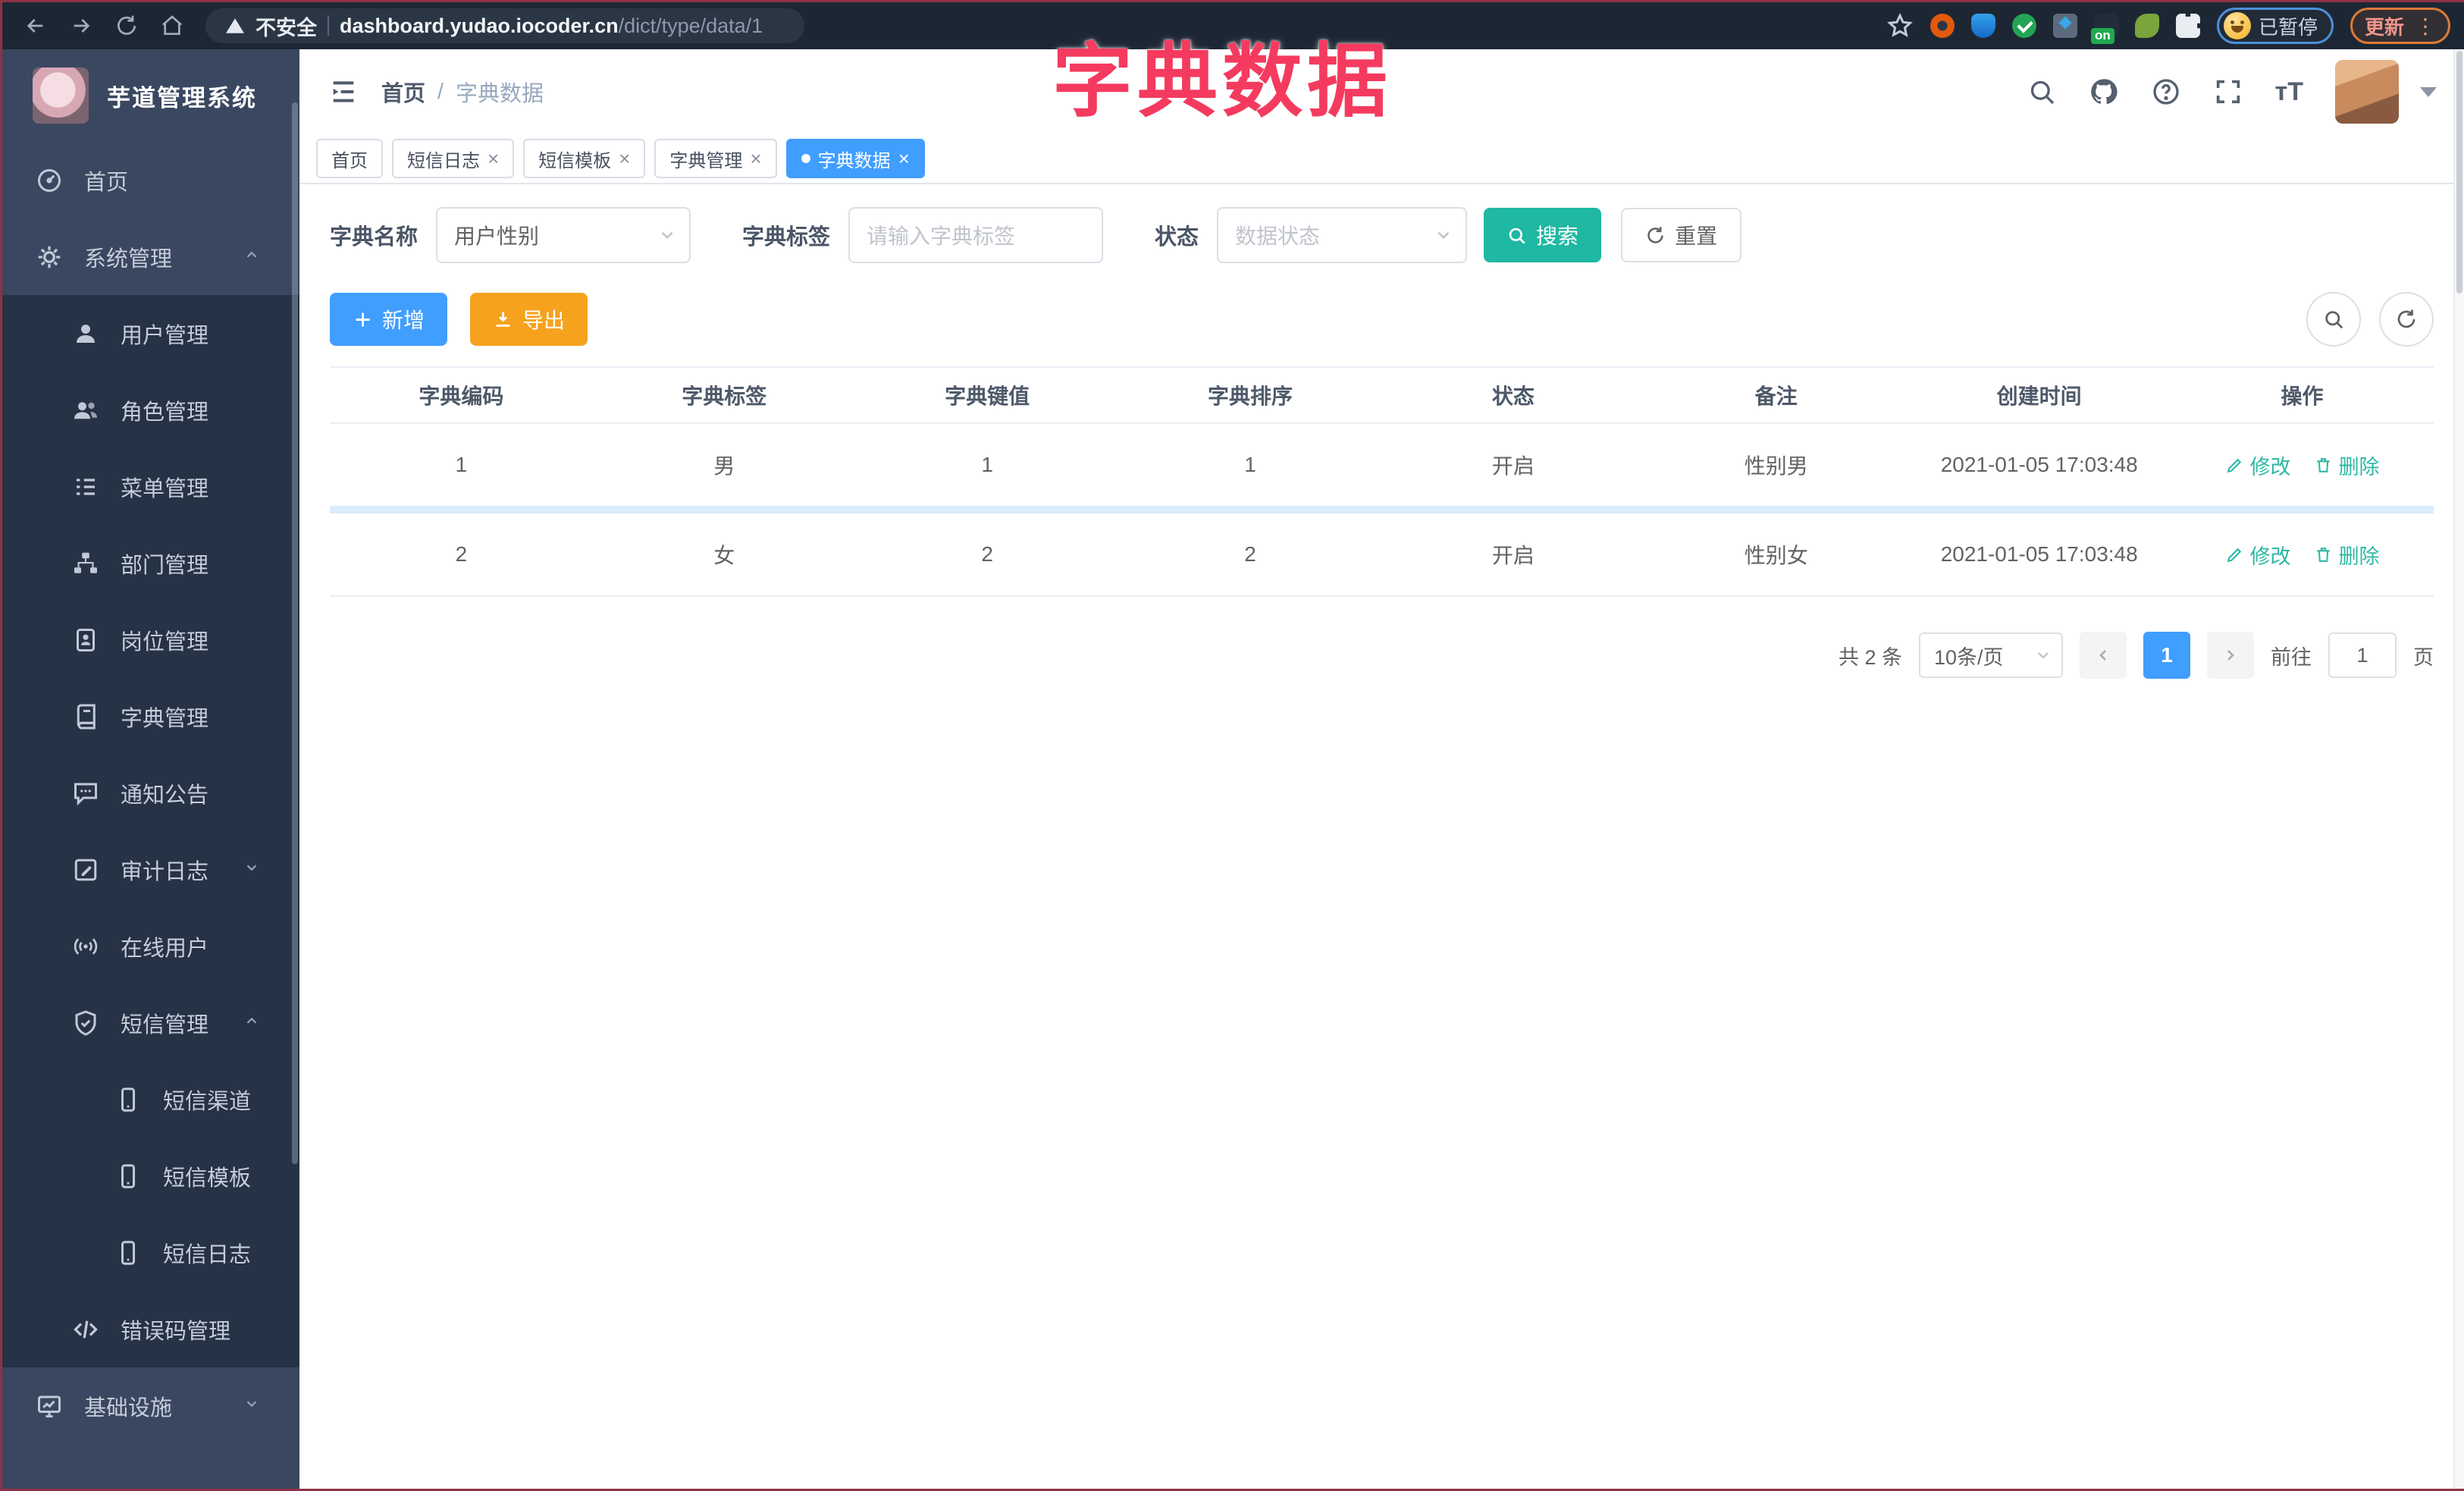 Image resolution: width=2464 pixels, height=1491 pixels. What do you see at coordinates (564, 235) in the screenshot?
I see `dict-name-select: 用户性别` at bounding box center [564, 235].